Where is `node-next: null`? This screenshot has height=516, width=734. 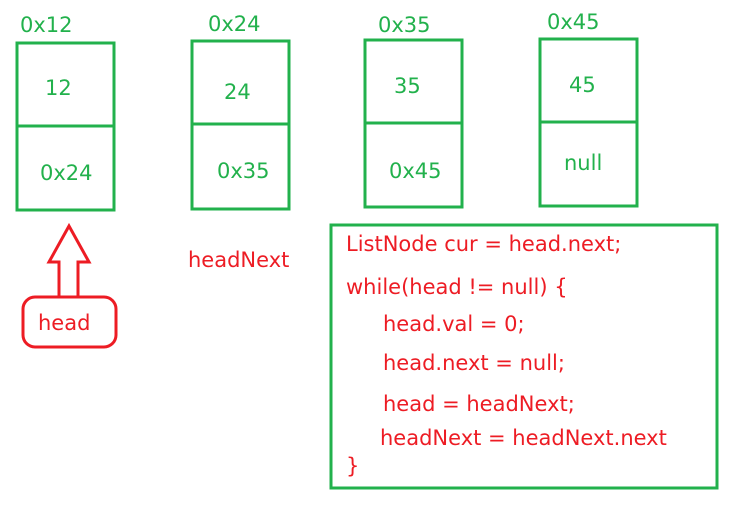 node-next: null is located at coordinates (583, 163).